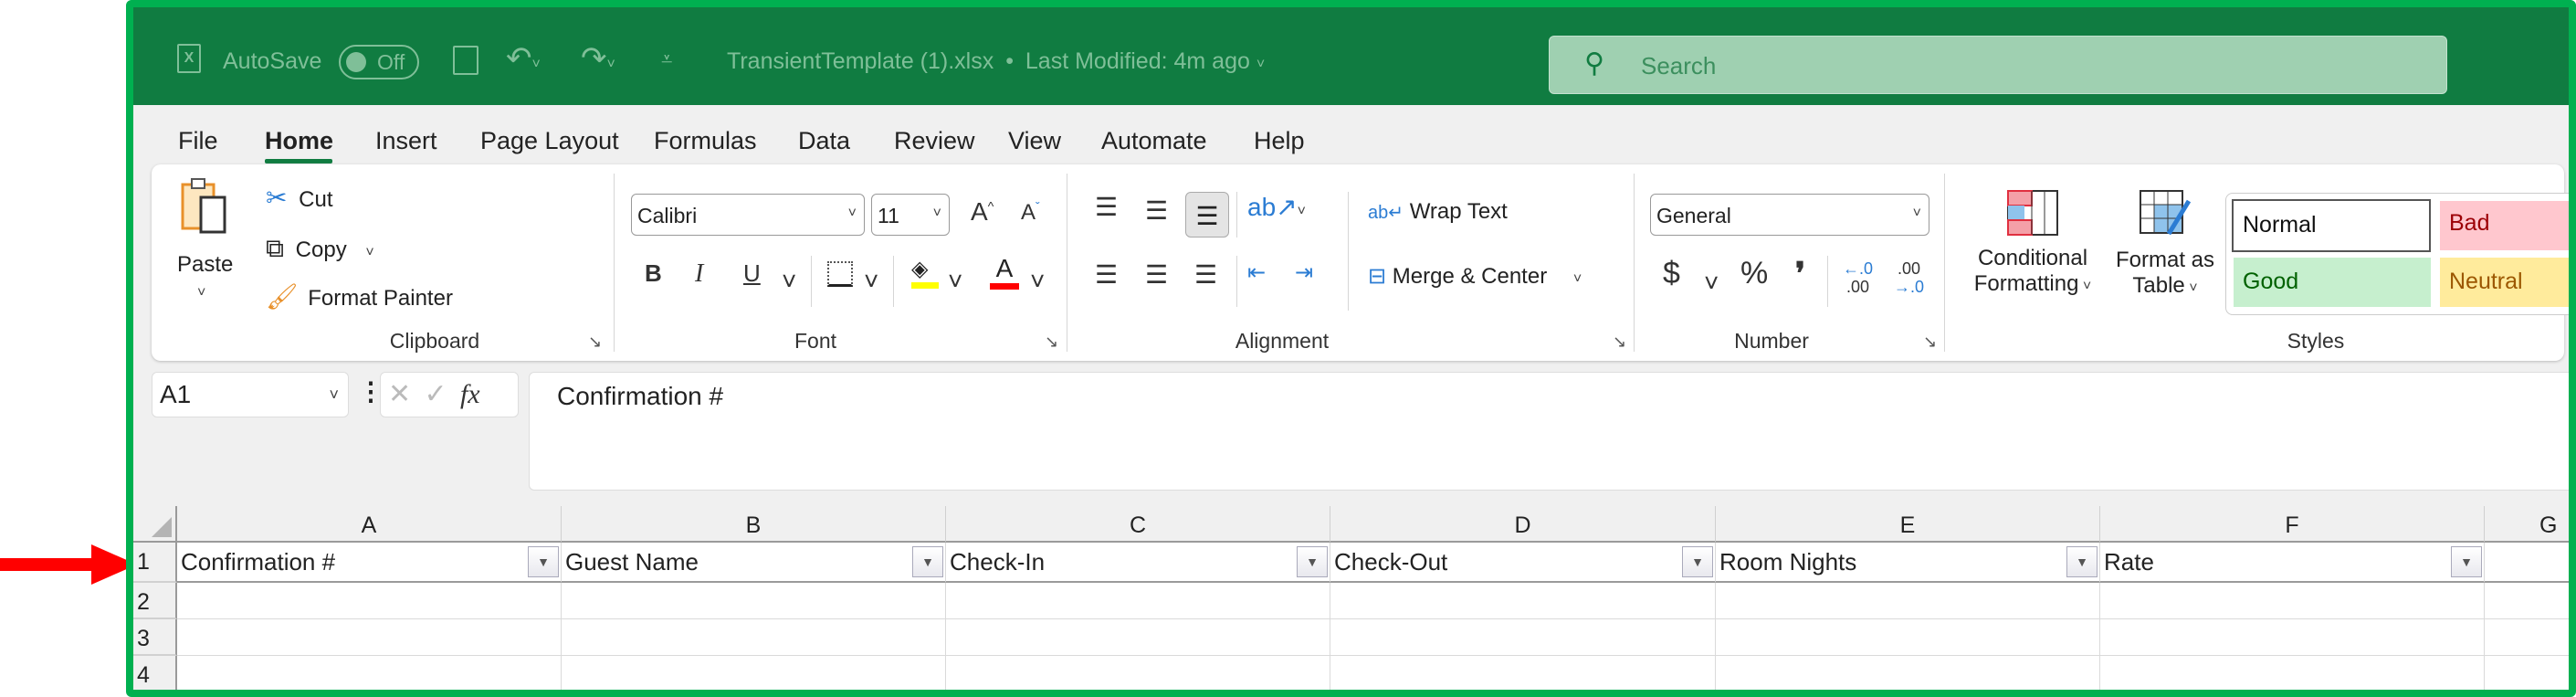 This screenshot has height=697, width=2576. What do you see at coordinates (1800, 274) in the screenshot?
I see `comma-style-button: ❜` at bounding box center [1800, 274].